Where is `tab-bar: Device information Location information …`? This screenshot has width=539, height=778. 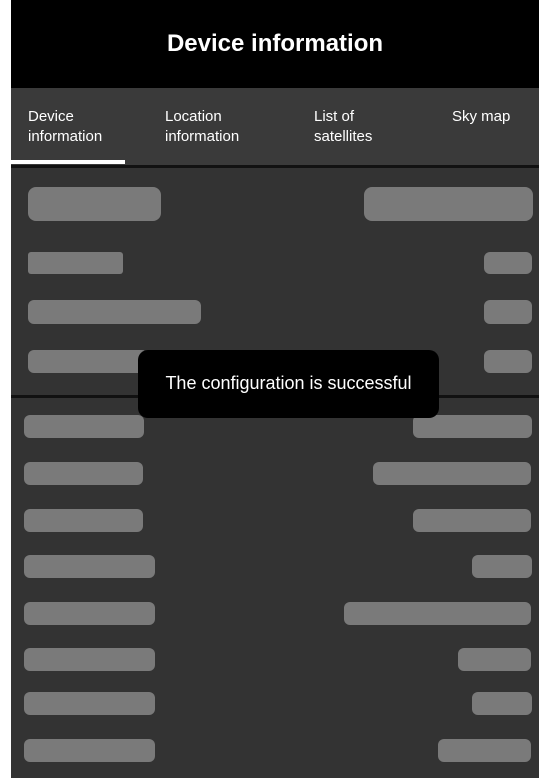
tab-bar: Device information Location information … is located at coordinates (275, 126).